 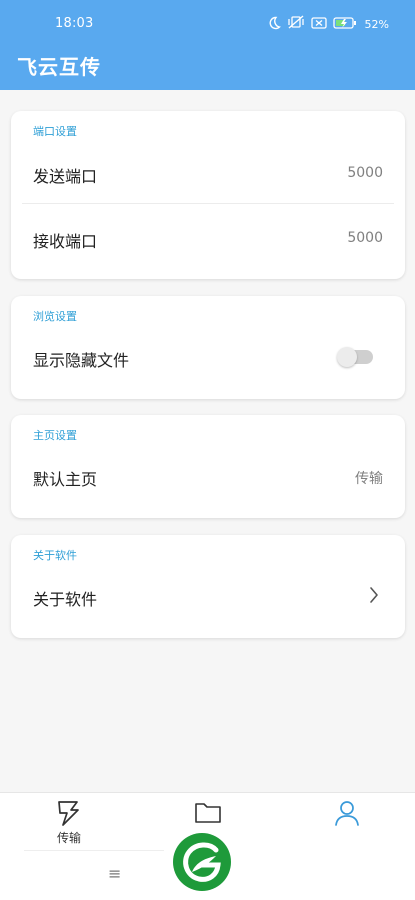 I want to click on section-title-browse: 浏览设置, so click(x=55, y=316).